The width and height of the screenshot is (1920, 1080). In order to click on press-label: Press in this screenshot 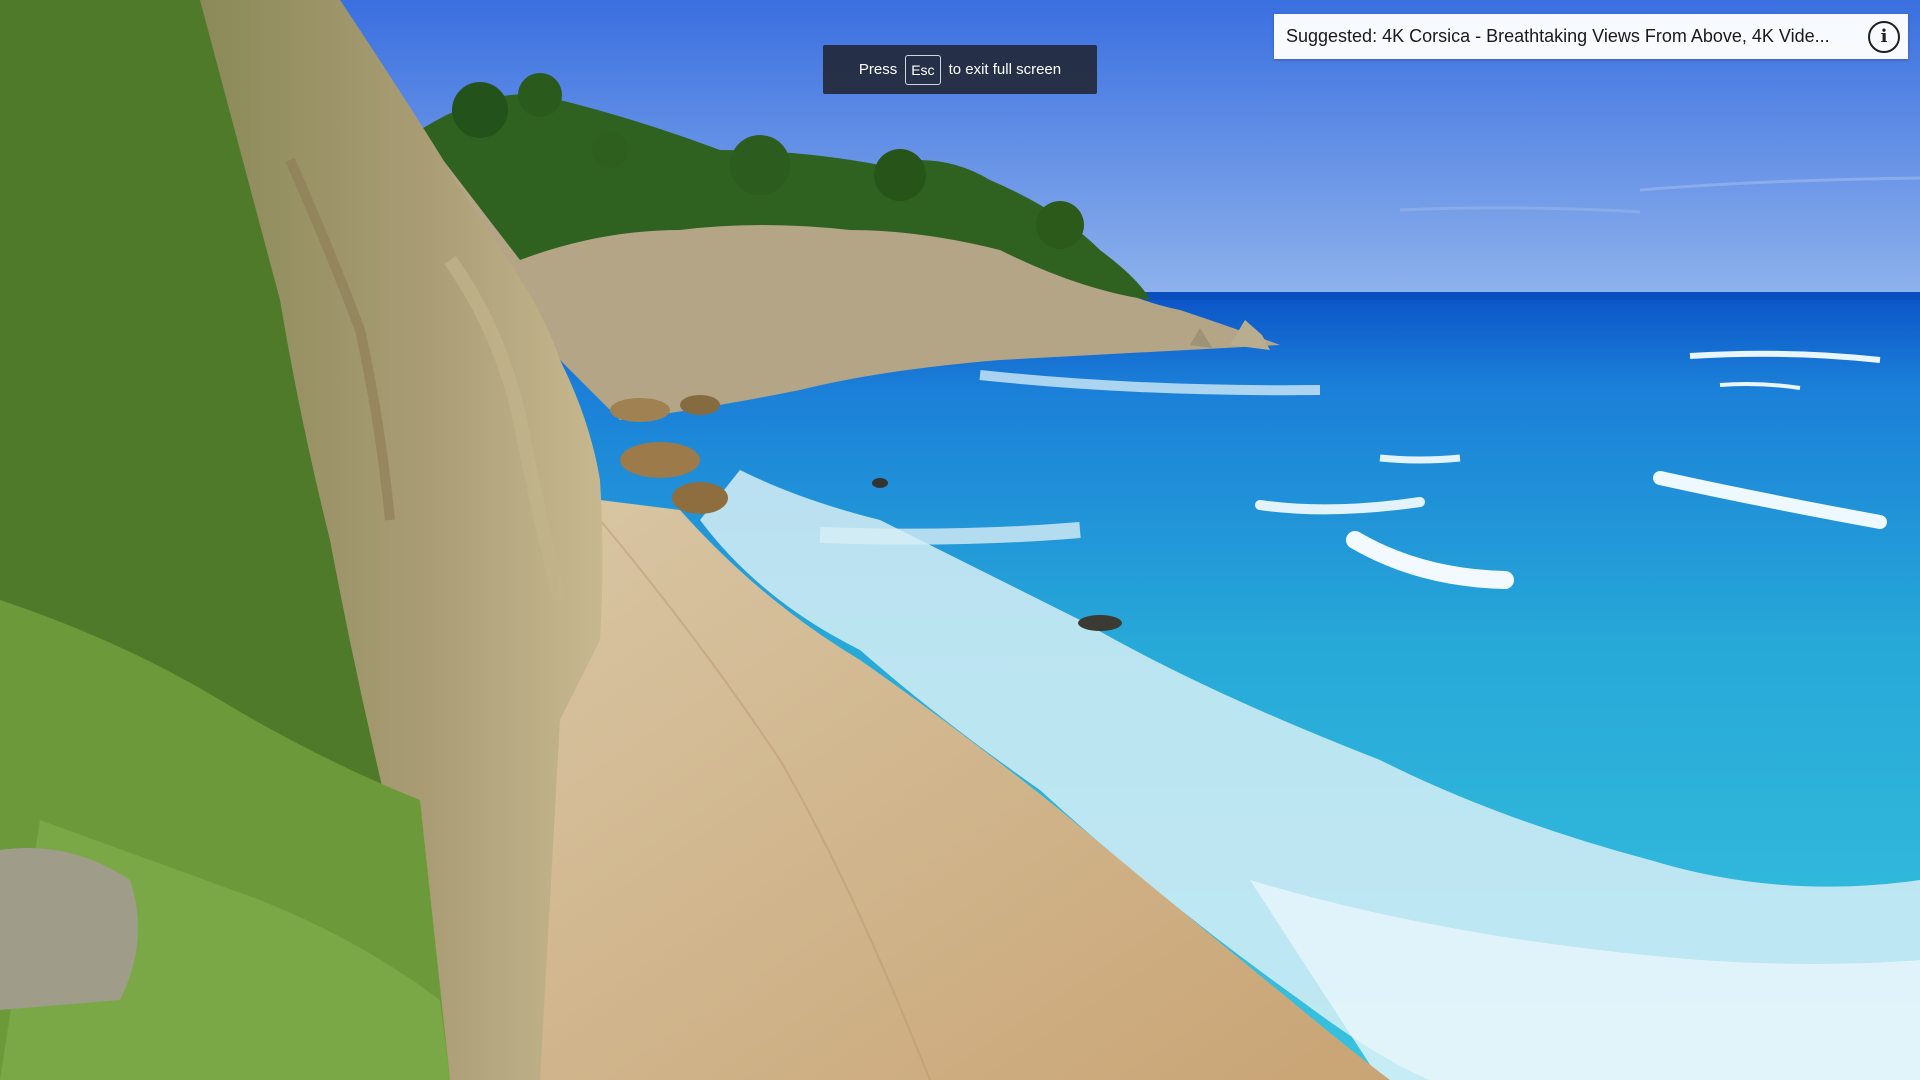, I will do `click(878, 69)`.